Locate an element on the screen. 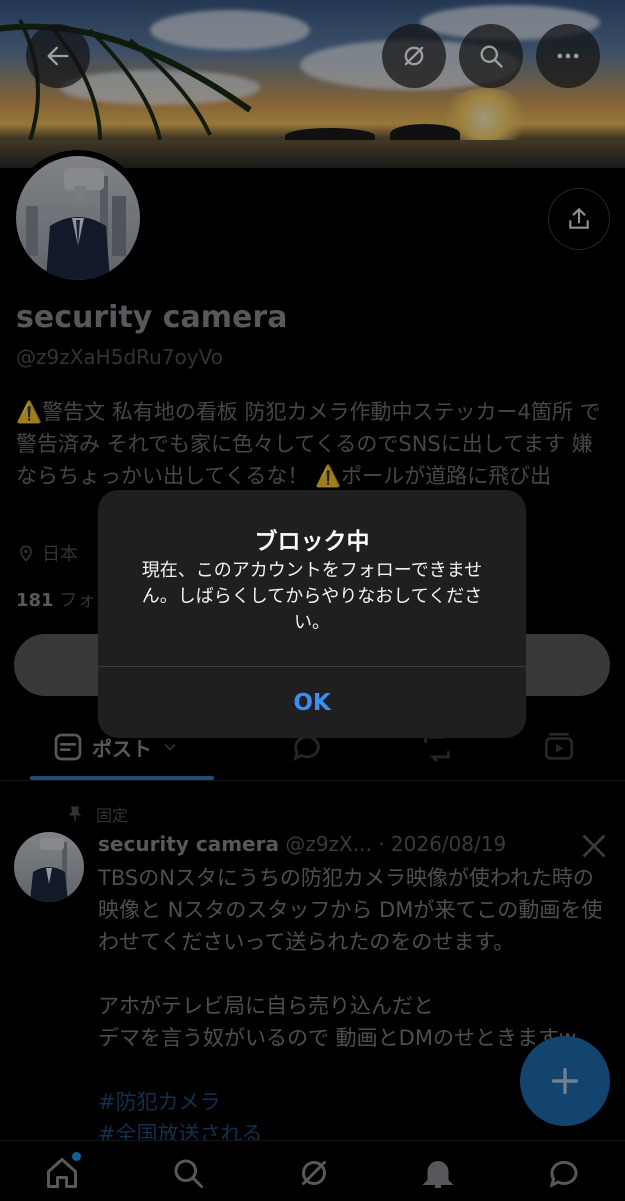 This screenshot has width=625, height=1201. dialog-title: ブロック中 is located at coordinates (312, 542).